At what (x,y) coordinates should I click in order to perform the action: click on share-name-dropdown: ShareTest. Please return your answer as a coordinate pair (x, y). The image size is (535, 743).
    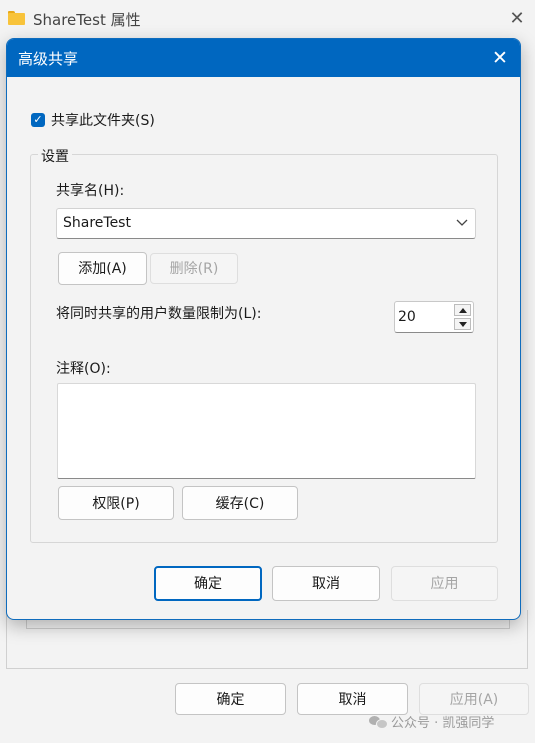
    Looking at the image, I should click on (266, 223).